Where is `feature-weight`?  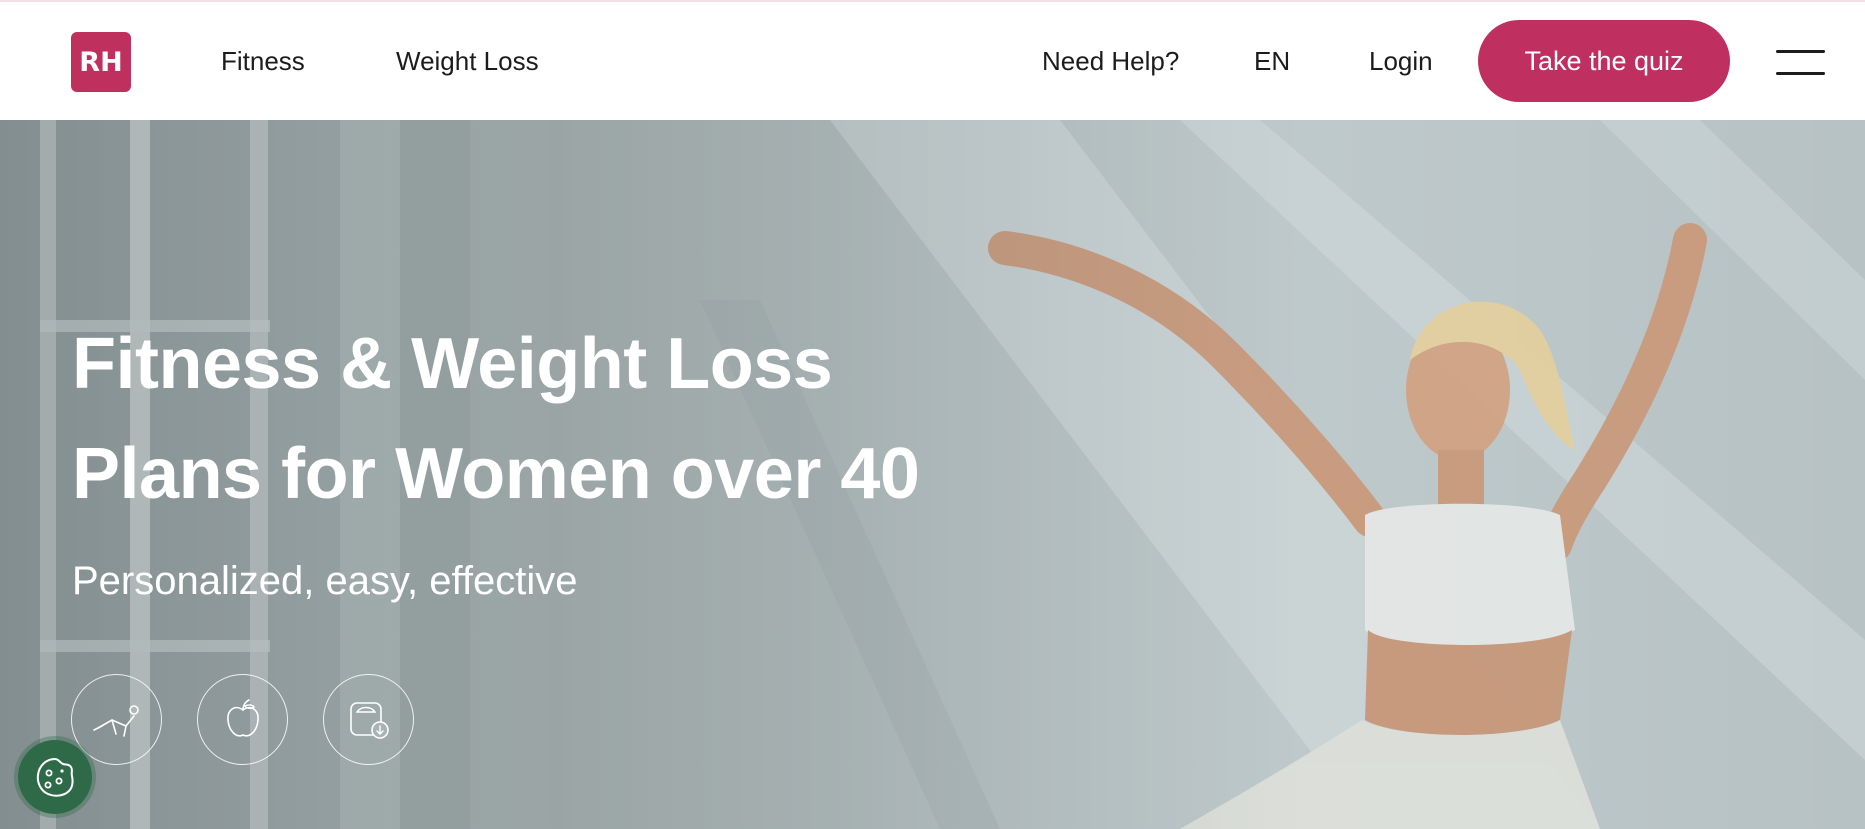
feature-weight is located at coordinates (368, 719).